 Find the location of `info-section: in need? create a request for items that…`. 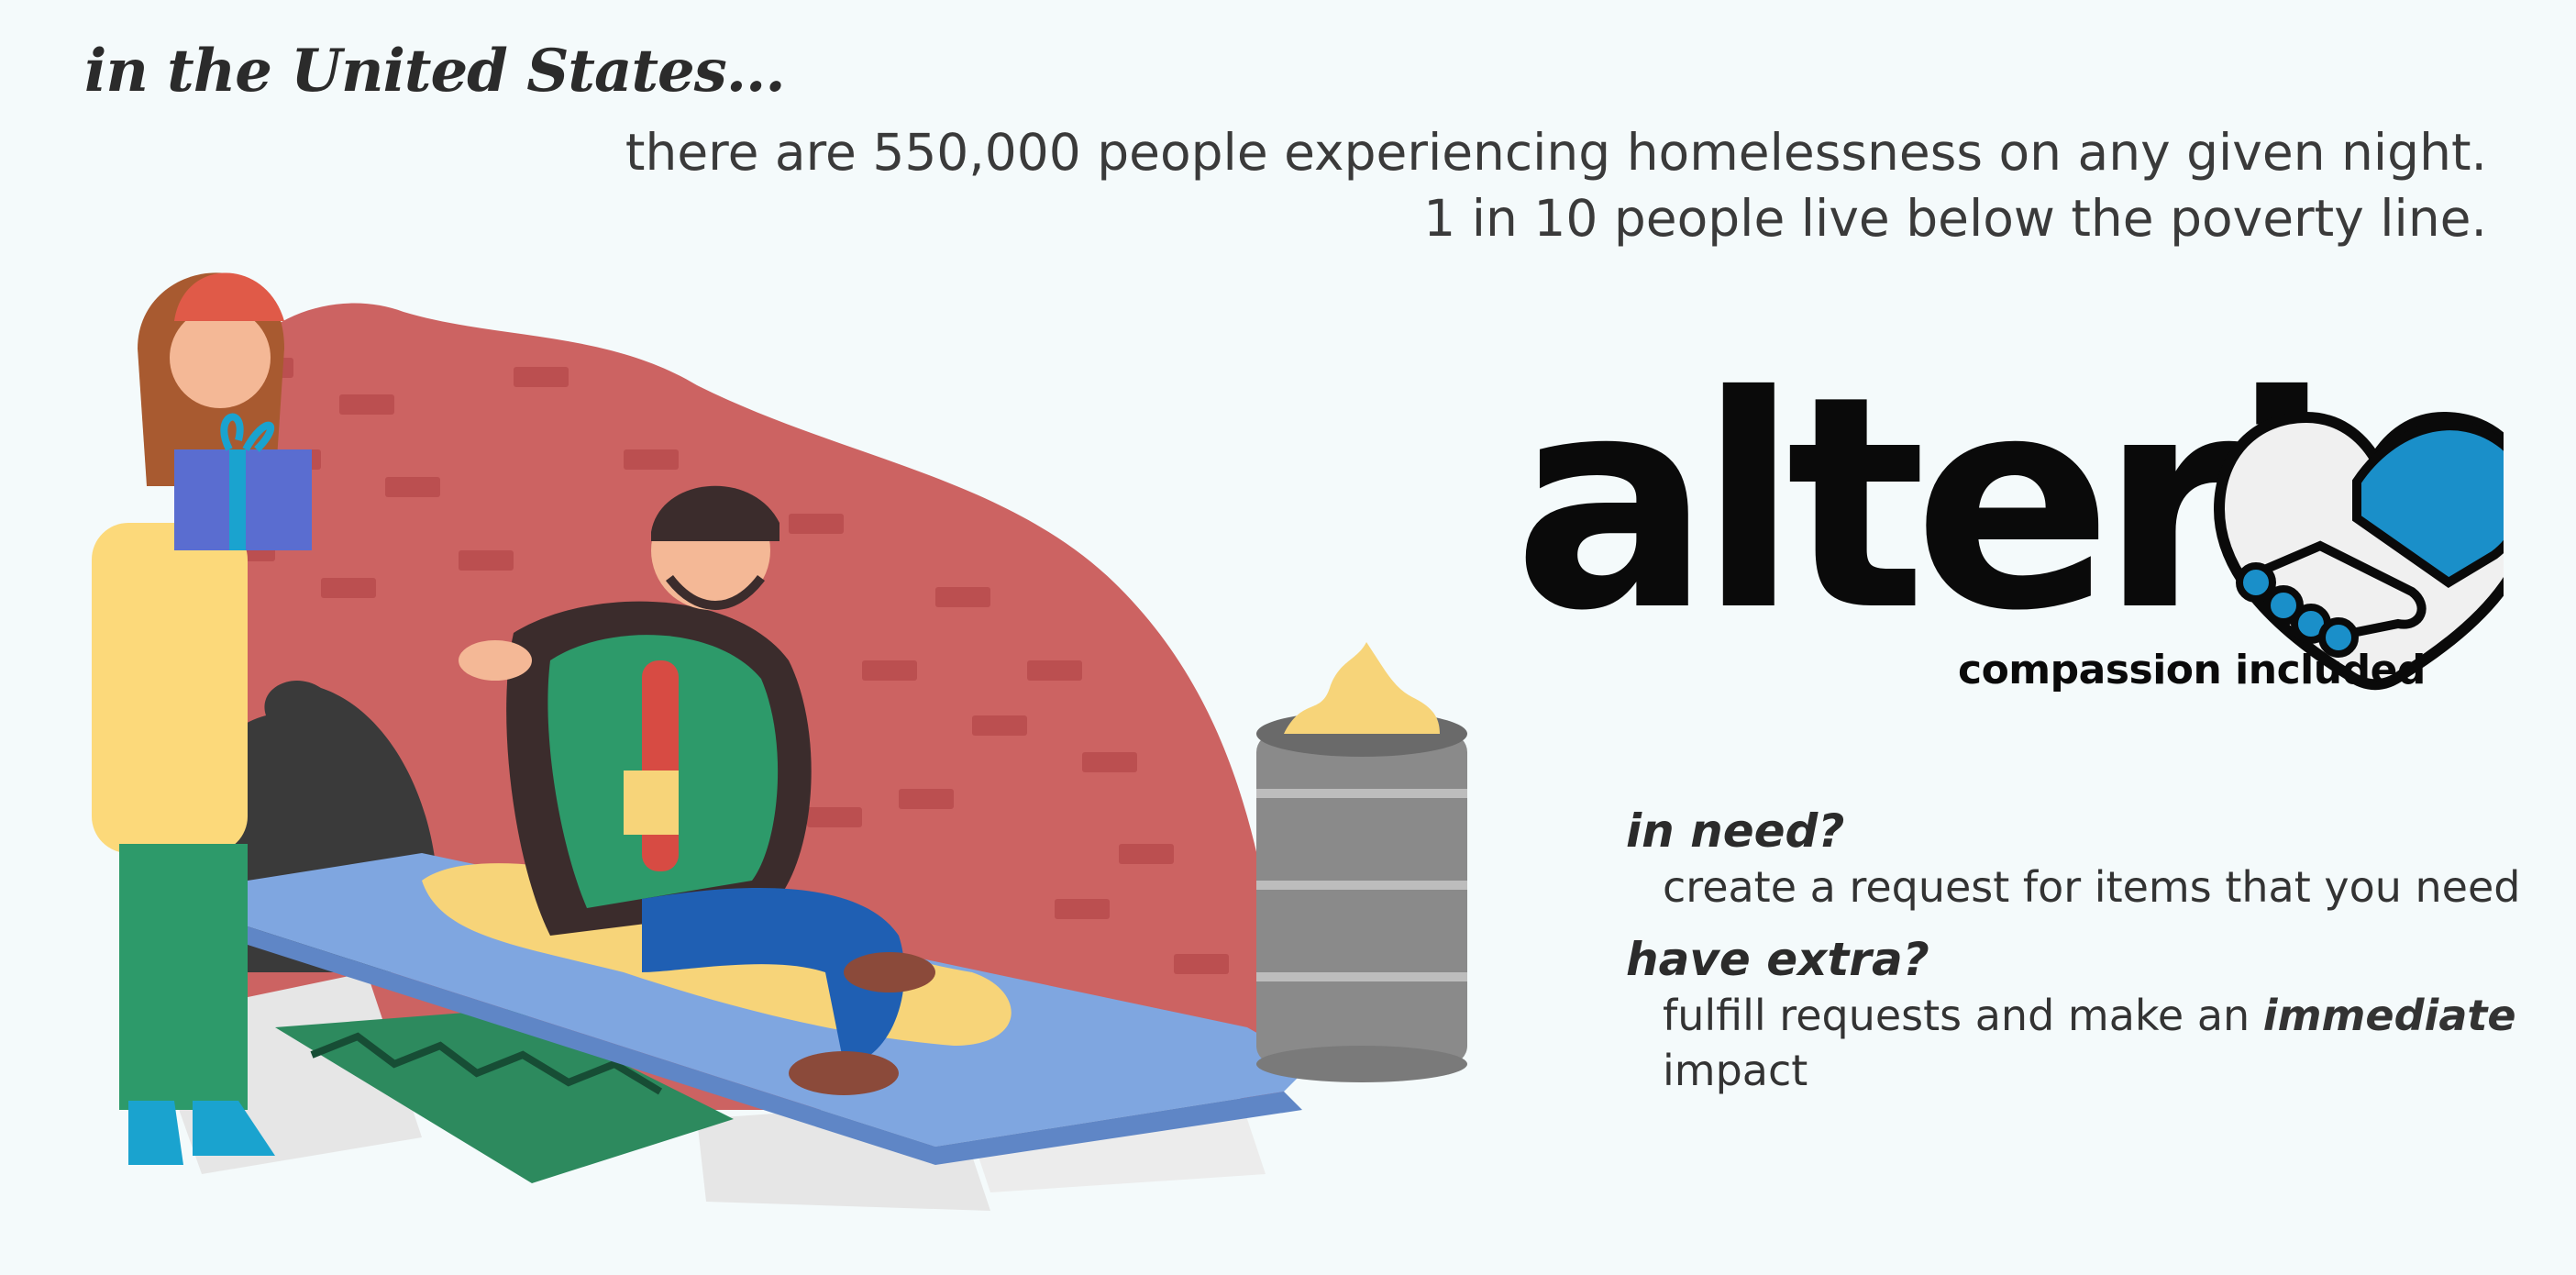

info-section: in need? create a request for items that… is located at coordinates (2084, 958).